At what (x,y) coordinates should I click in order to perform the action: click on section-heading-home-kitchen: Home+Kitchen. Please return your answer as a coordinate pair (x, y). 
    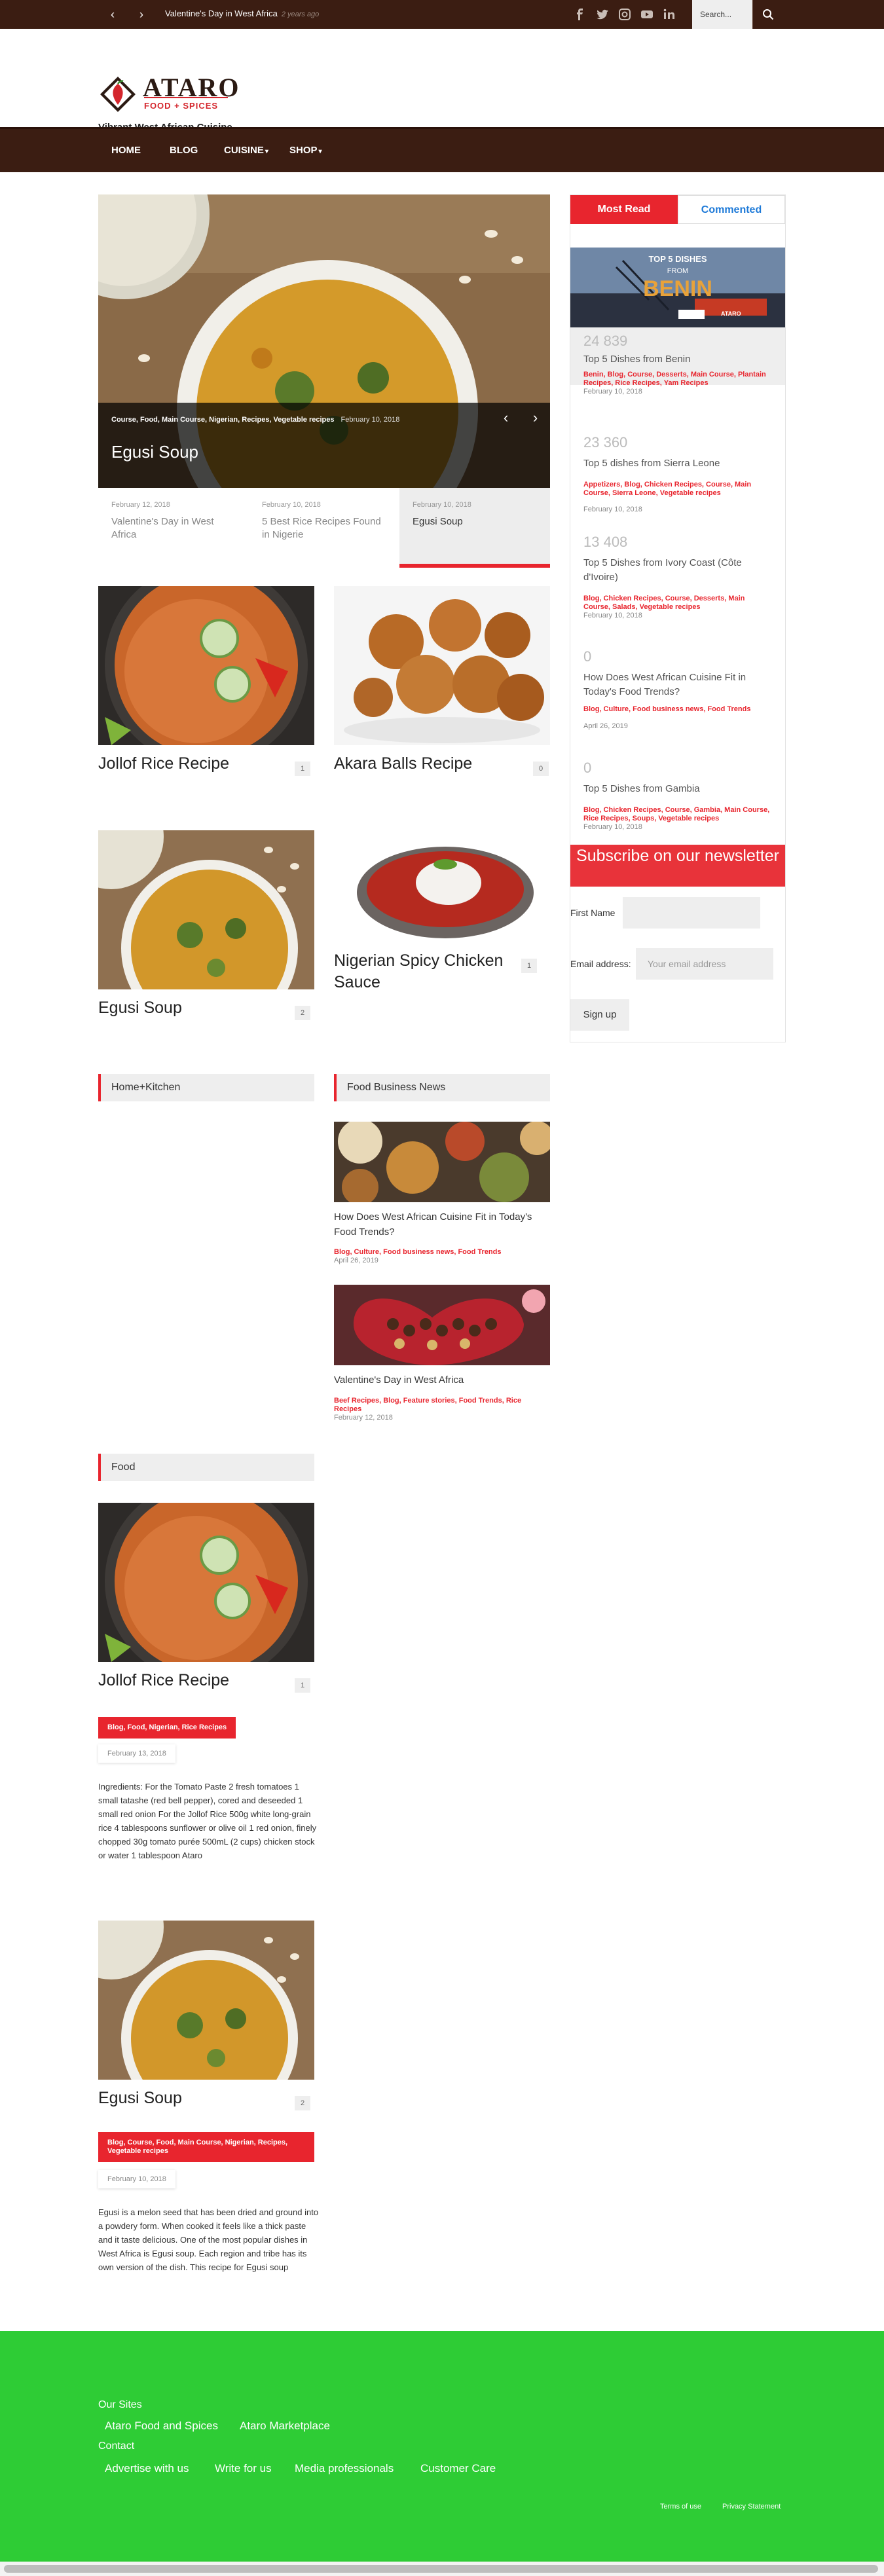
    Looking at the image, I should click on (206, 1087).